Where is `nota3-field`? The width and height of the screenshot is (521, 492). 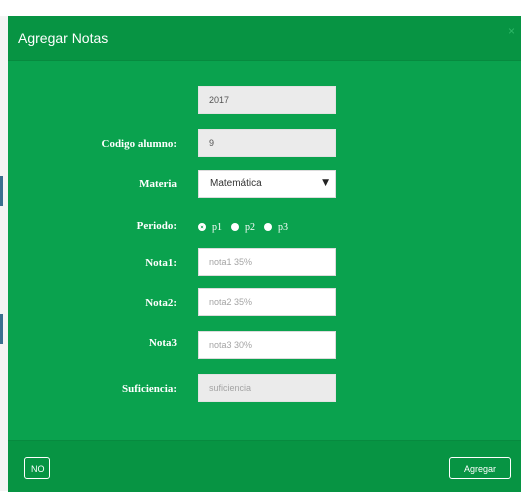
nota3-field is located at coordinates (267, 345).